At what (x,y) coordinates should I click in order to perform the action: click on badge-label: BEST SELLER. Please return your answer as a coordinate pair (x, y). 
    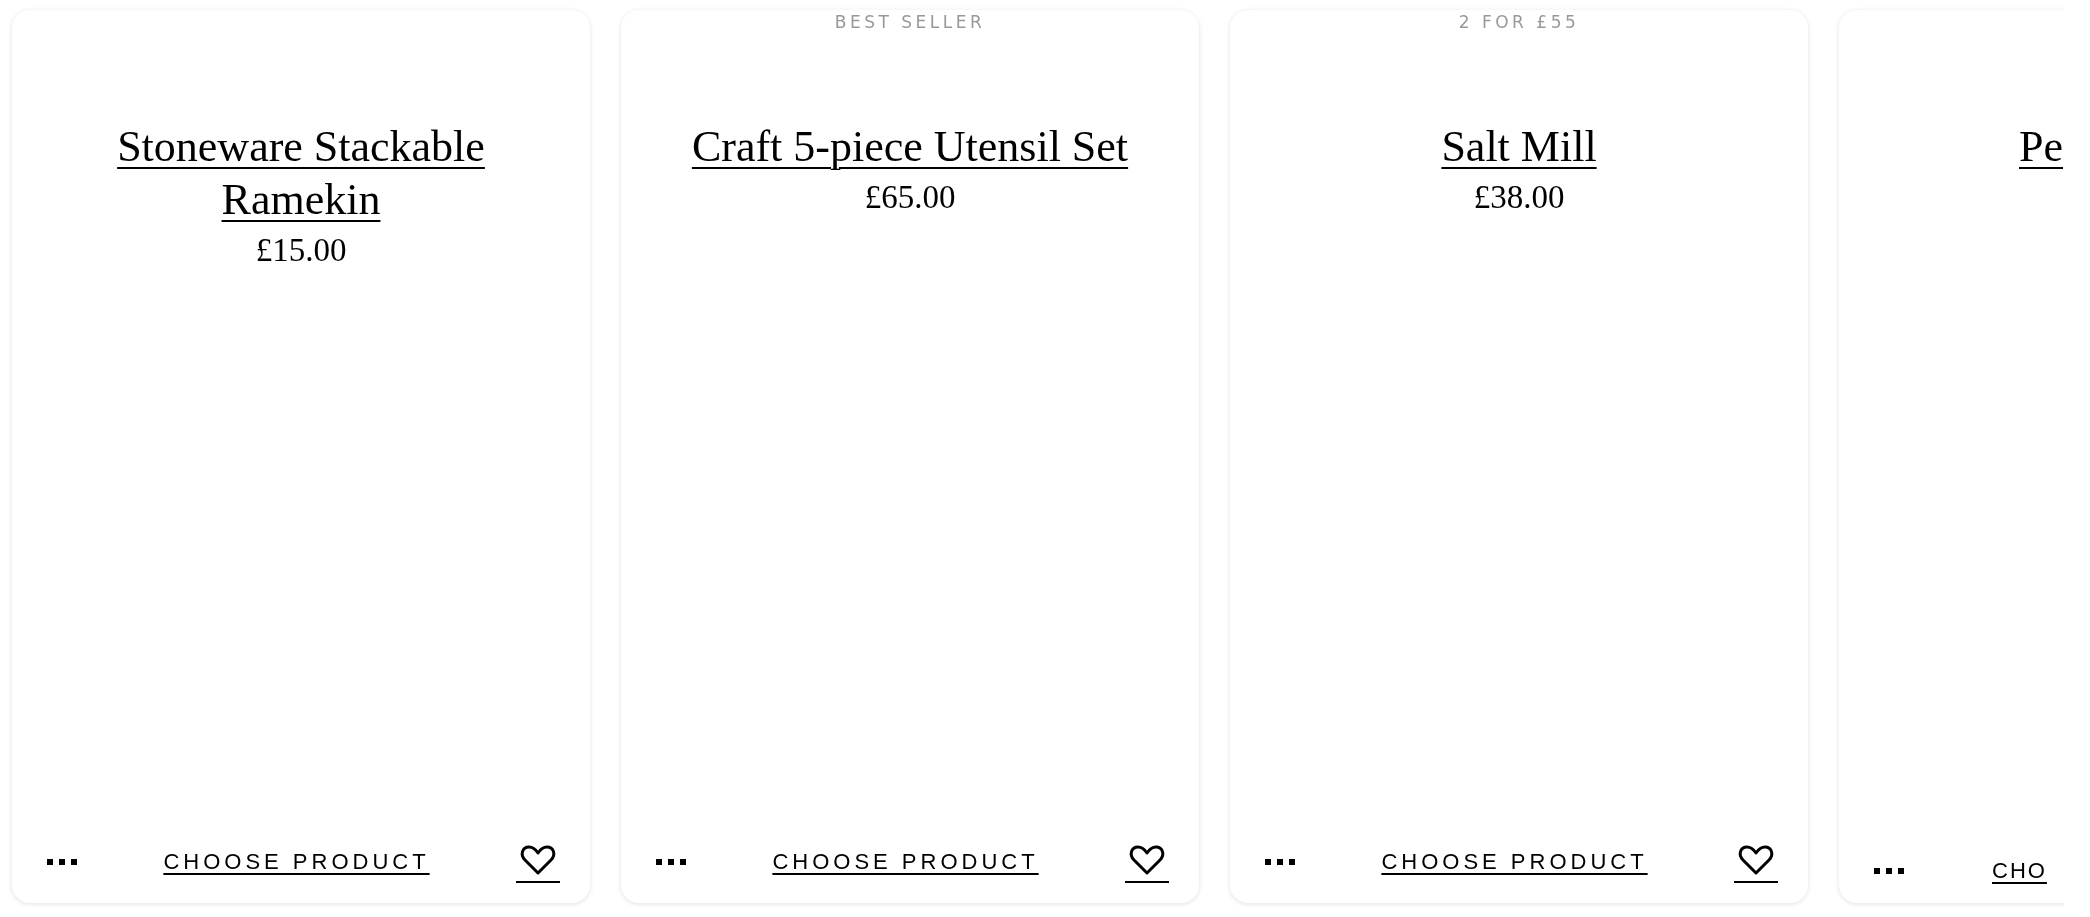
    Looking at the image, I should click on (910, 23).